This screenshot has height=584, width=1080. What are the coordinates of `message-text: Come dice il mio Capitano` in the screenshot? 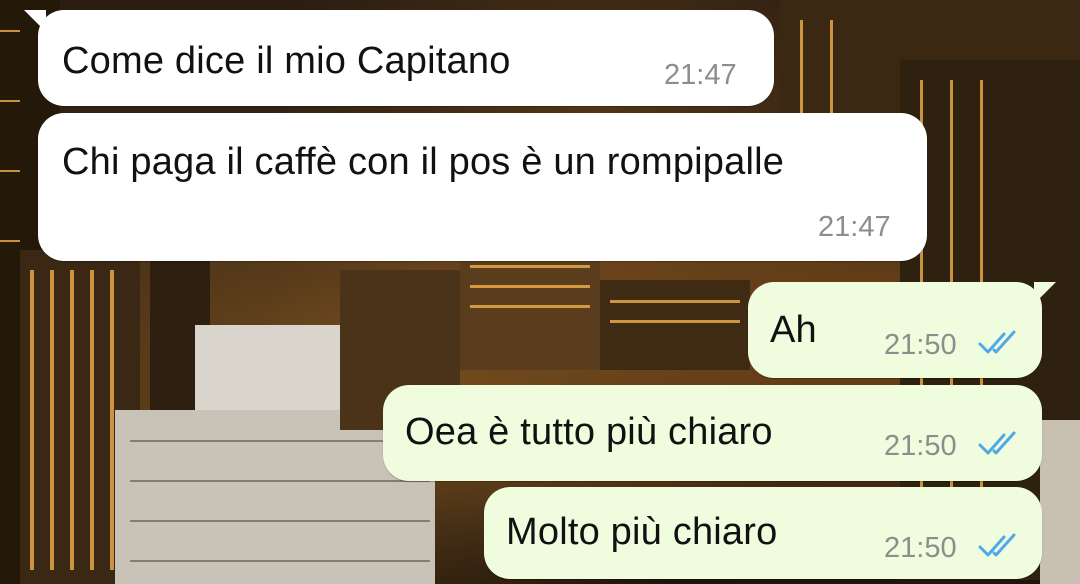 It's located at (286, 61).